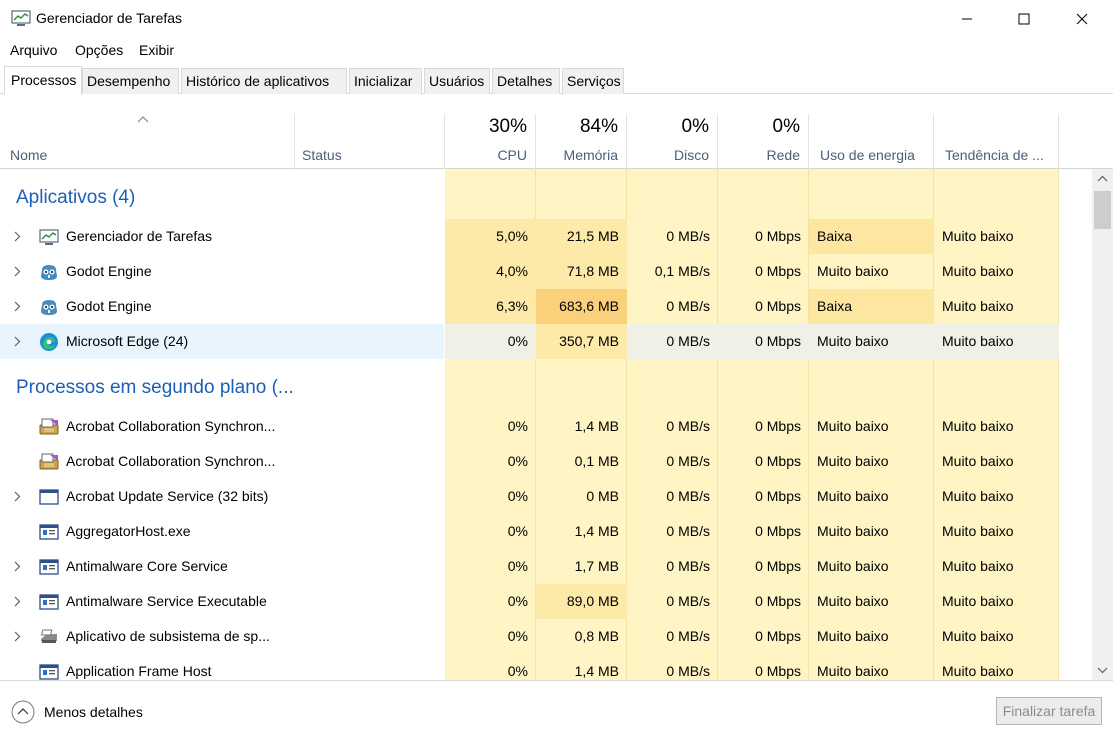 The width and height of the screenshot is (1113, 740). Describe the element at coordinates (1102, 670) in the screenshot. I see `scroll-down-icon` at that location.